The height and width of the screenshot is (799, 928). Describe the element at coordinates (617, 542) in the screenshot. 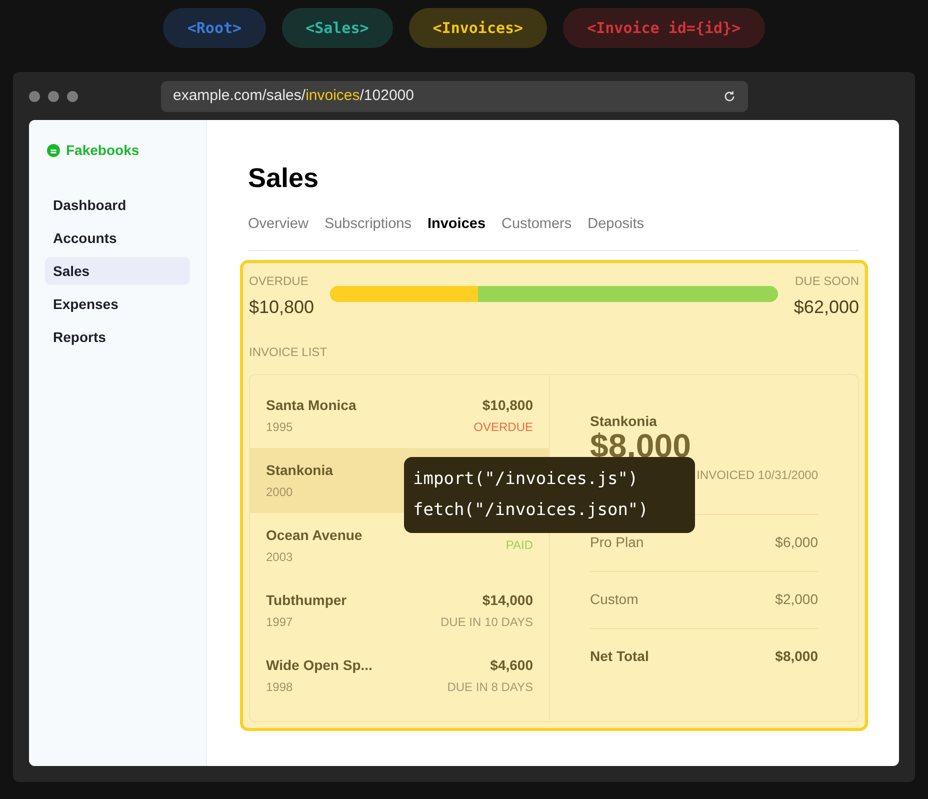

I see `line-label: Pro Plan` at that location.